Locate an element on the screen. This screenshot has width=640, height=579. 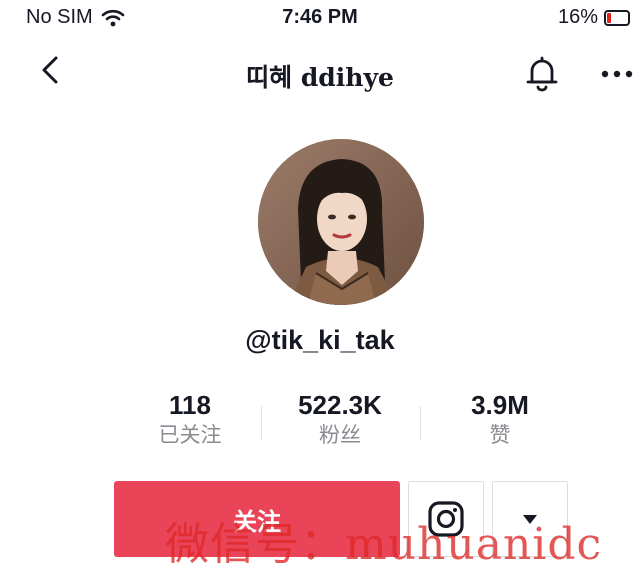
battery-icon is located at coordinates (617, 17).